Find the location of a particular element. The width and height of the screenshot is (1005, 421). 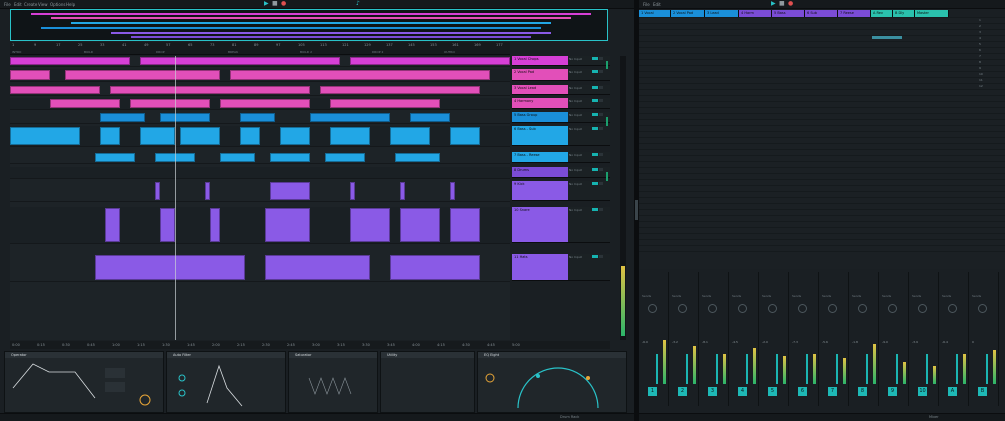

session-track-header: A Rev is located at coordinates (882, 13).